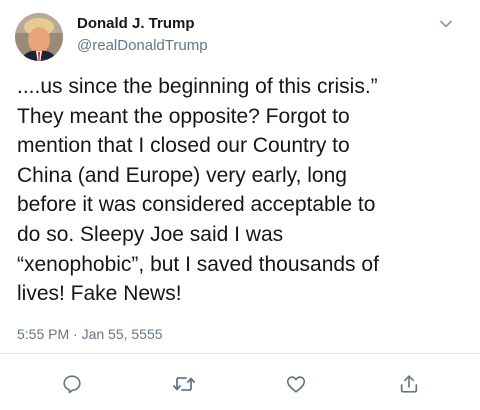 Image resolution: width=480 pixels, height=410 pixels. I want to click on like-button, so click(296, 384).